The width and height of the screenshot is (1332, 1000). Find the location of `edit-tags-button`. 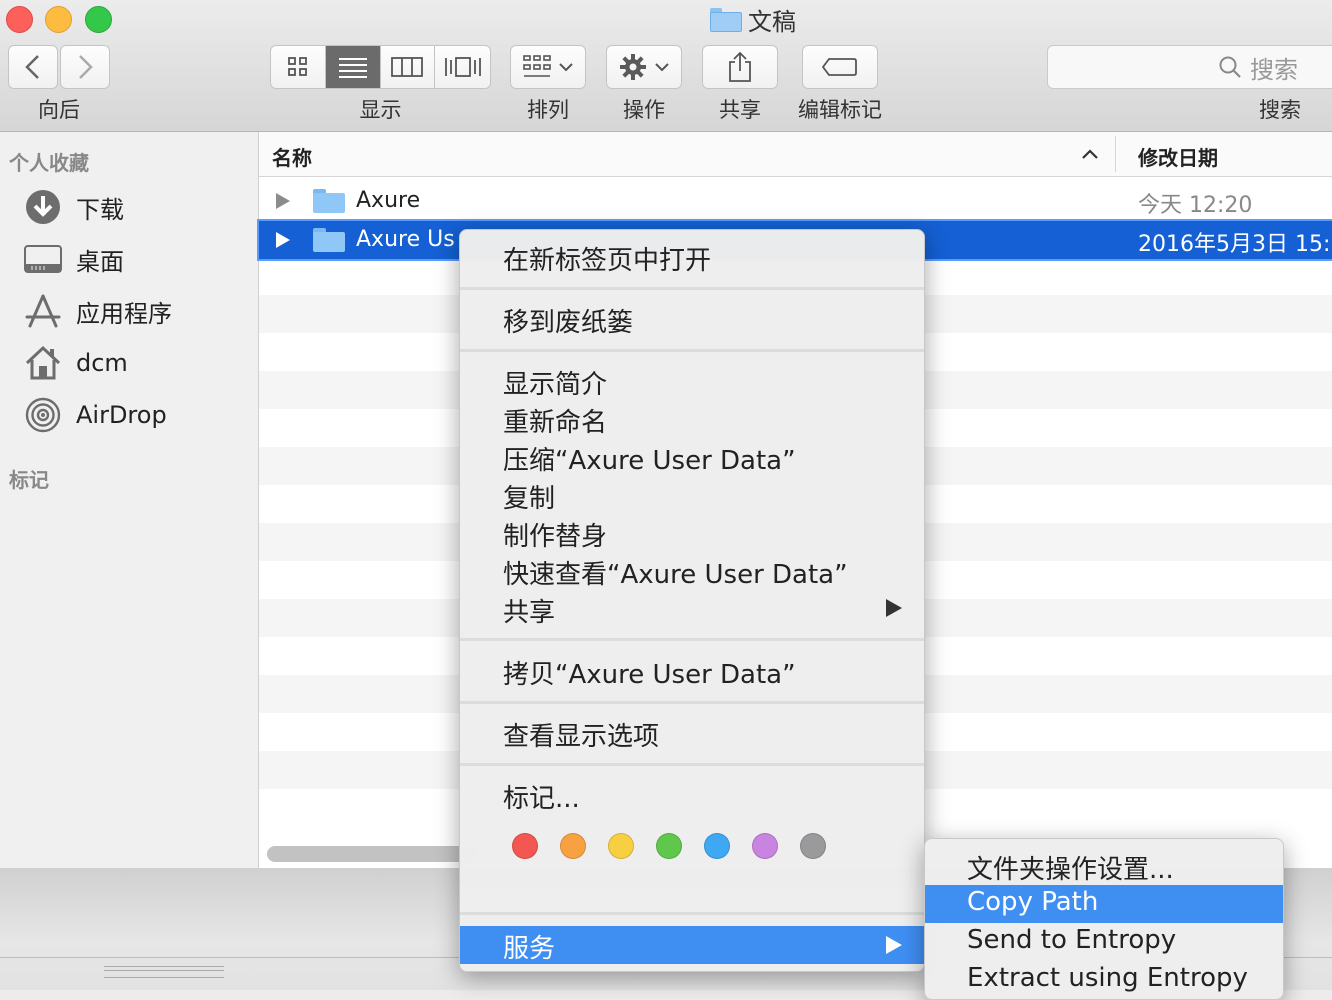

edit-tags-button is located at coordinates (840, 67).